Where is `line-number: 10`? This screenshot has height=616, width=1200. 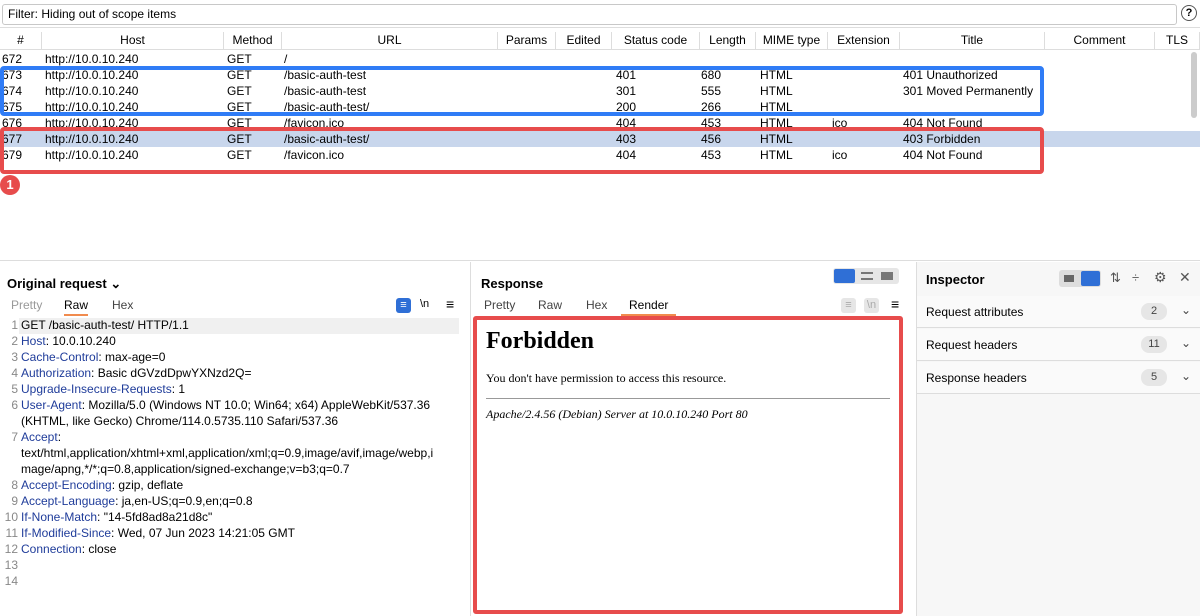
line-number: 10 is located at coordinates (11, 517).